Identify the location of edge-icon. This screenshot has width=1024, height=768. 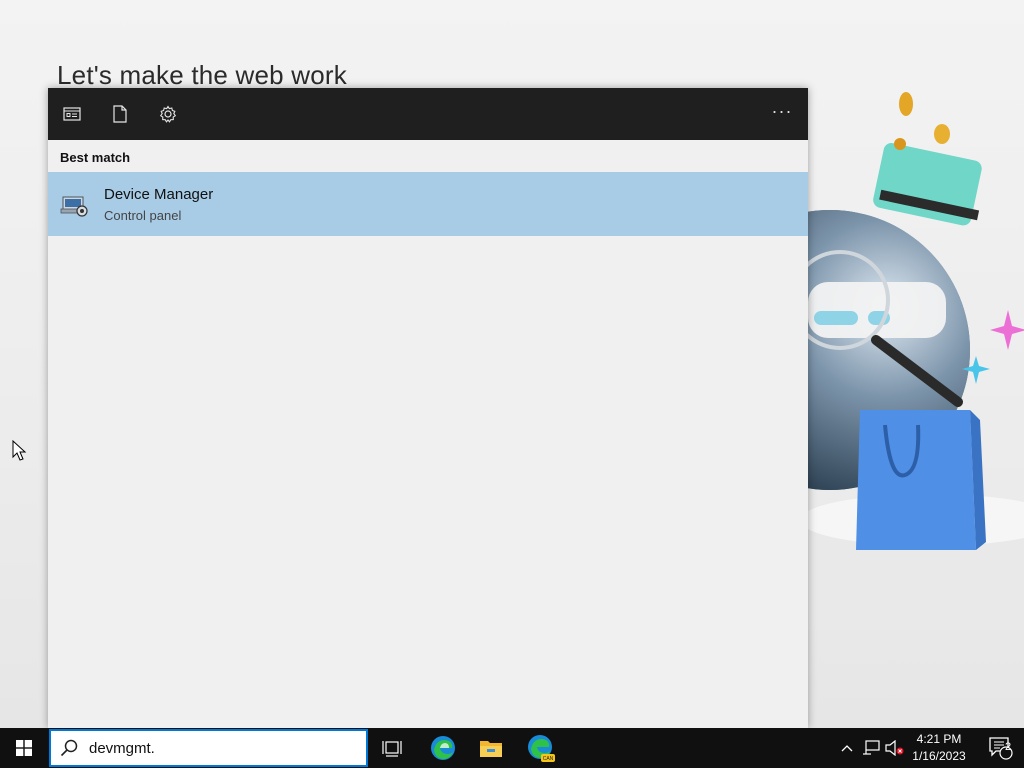
(443, 748).